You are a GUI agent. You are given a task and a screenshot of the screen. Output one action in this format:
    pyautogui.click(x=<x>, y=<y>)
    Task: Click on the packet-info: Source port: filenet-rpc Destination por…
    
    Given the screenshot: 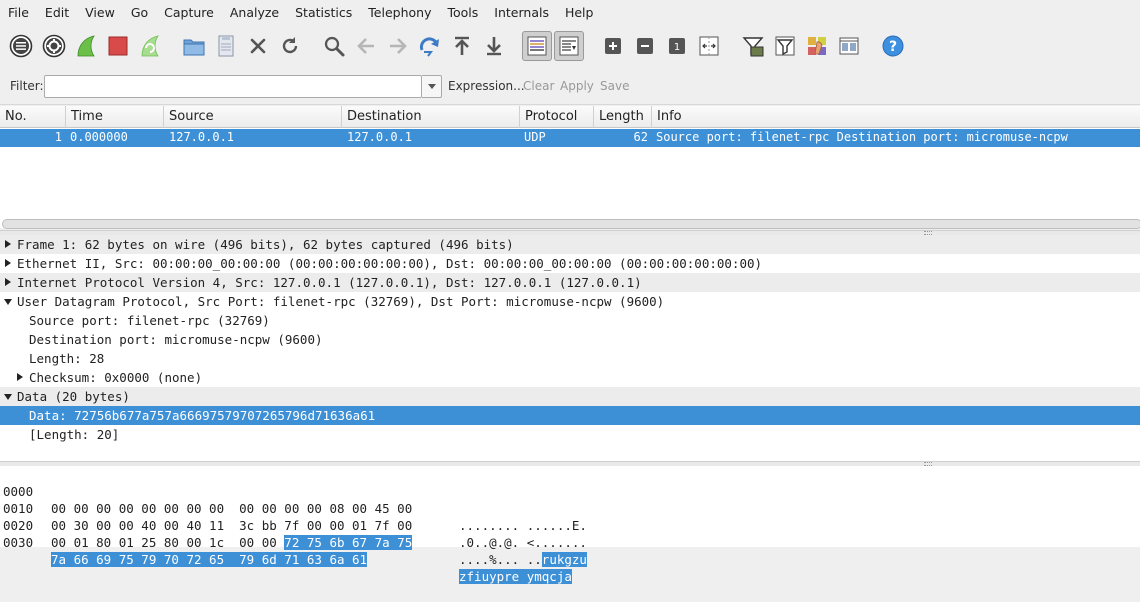 What is the action you would take?
    pyautogui.click(x=862, y=137)
    